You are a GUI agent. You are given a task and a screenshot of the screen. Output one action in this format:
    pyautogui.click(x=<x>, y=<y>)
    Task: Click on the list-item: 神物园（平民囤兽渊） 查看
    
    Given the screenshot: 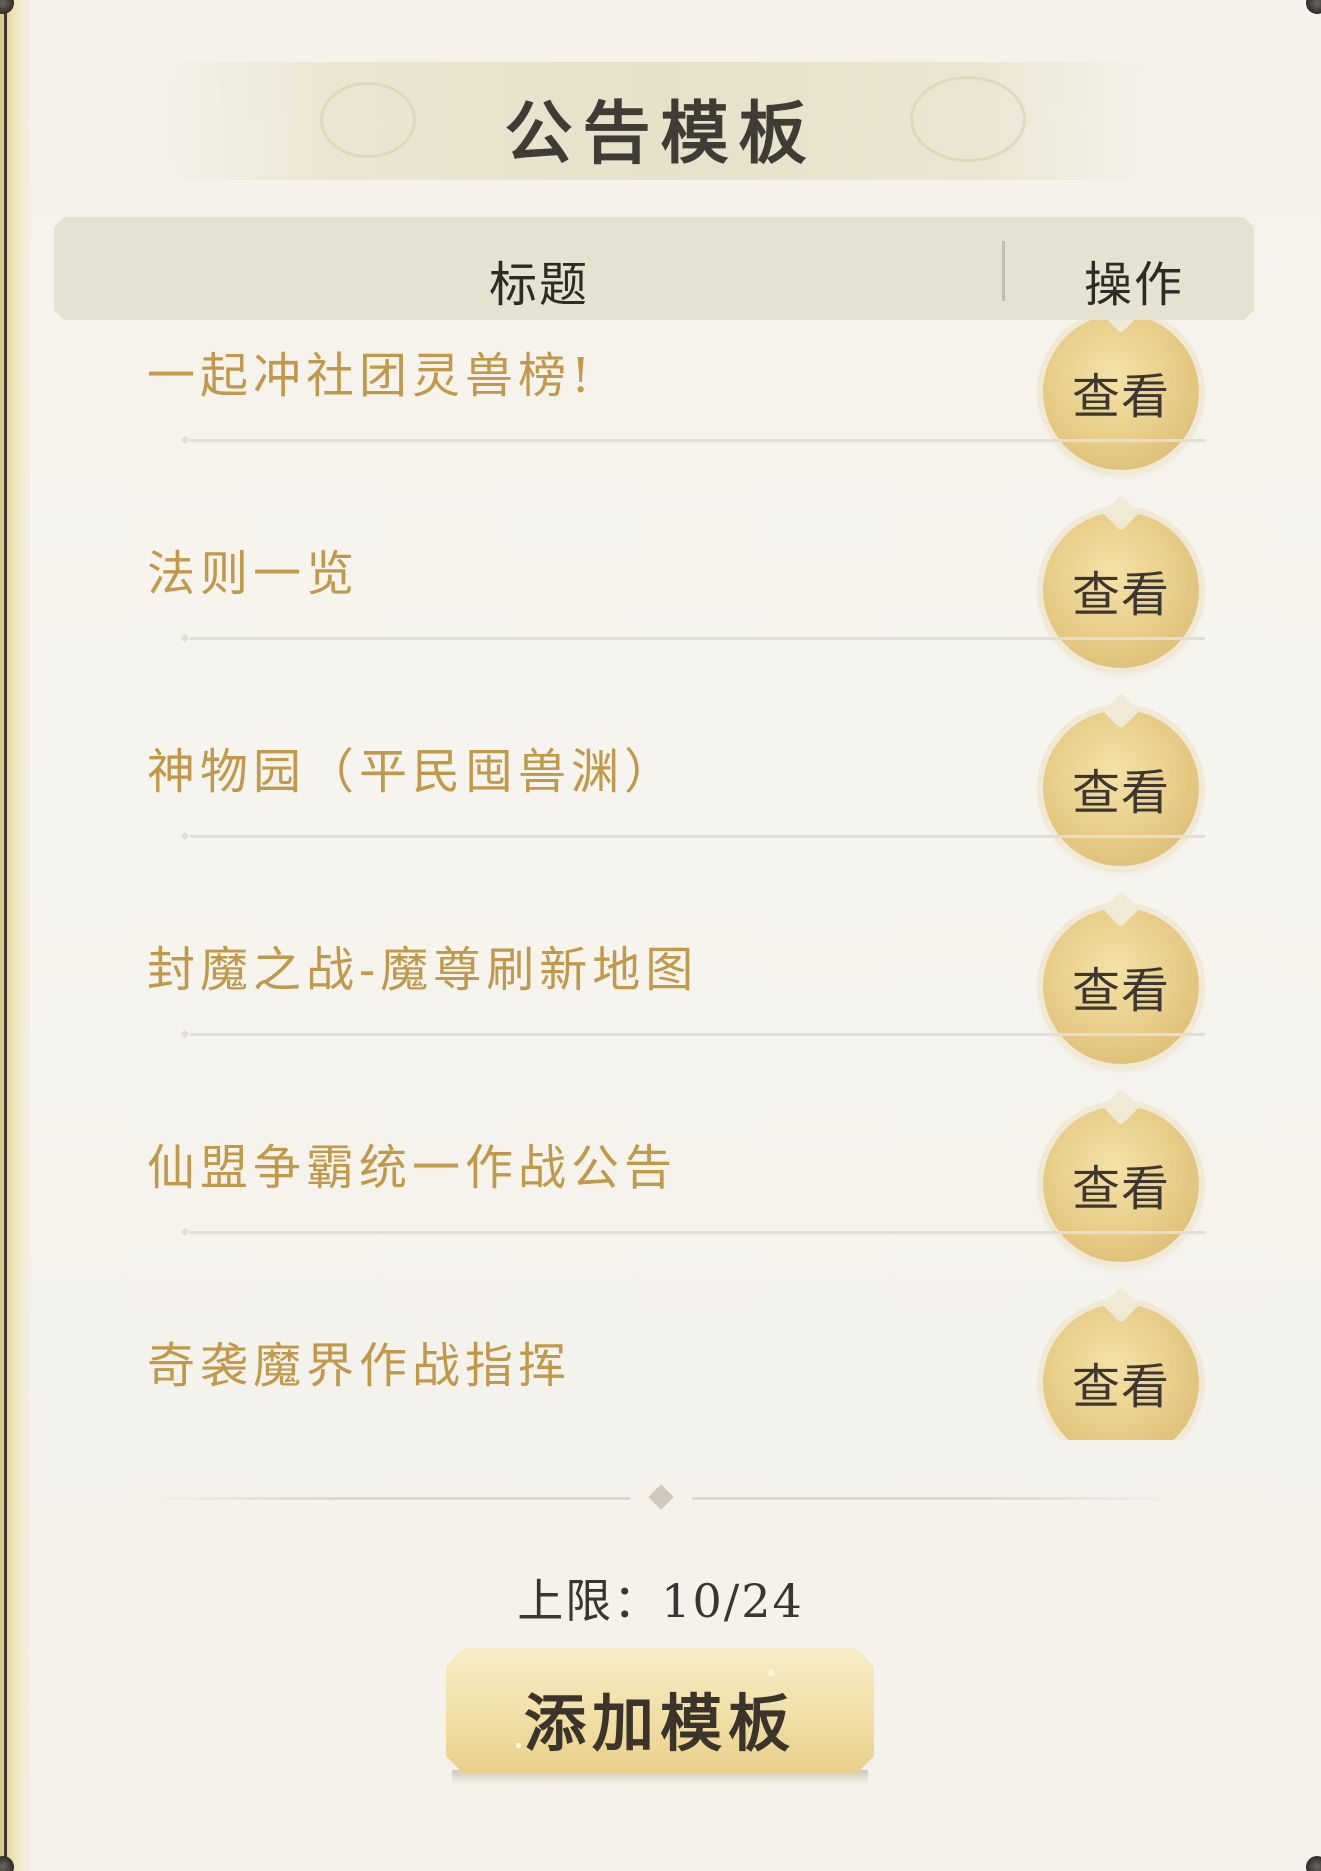 What is the action you would take?
    pyautogui.click(x=660, y=741)
    